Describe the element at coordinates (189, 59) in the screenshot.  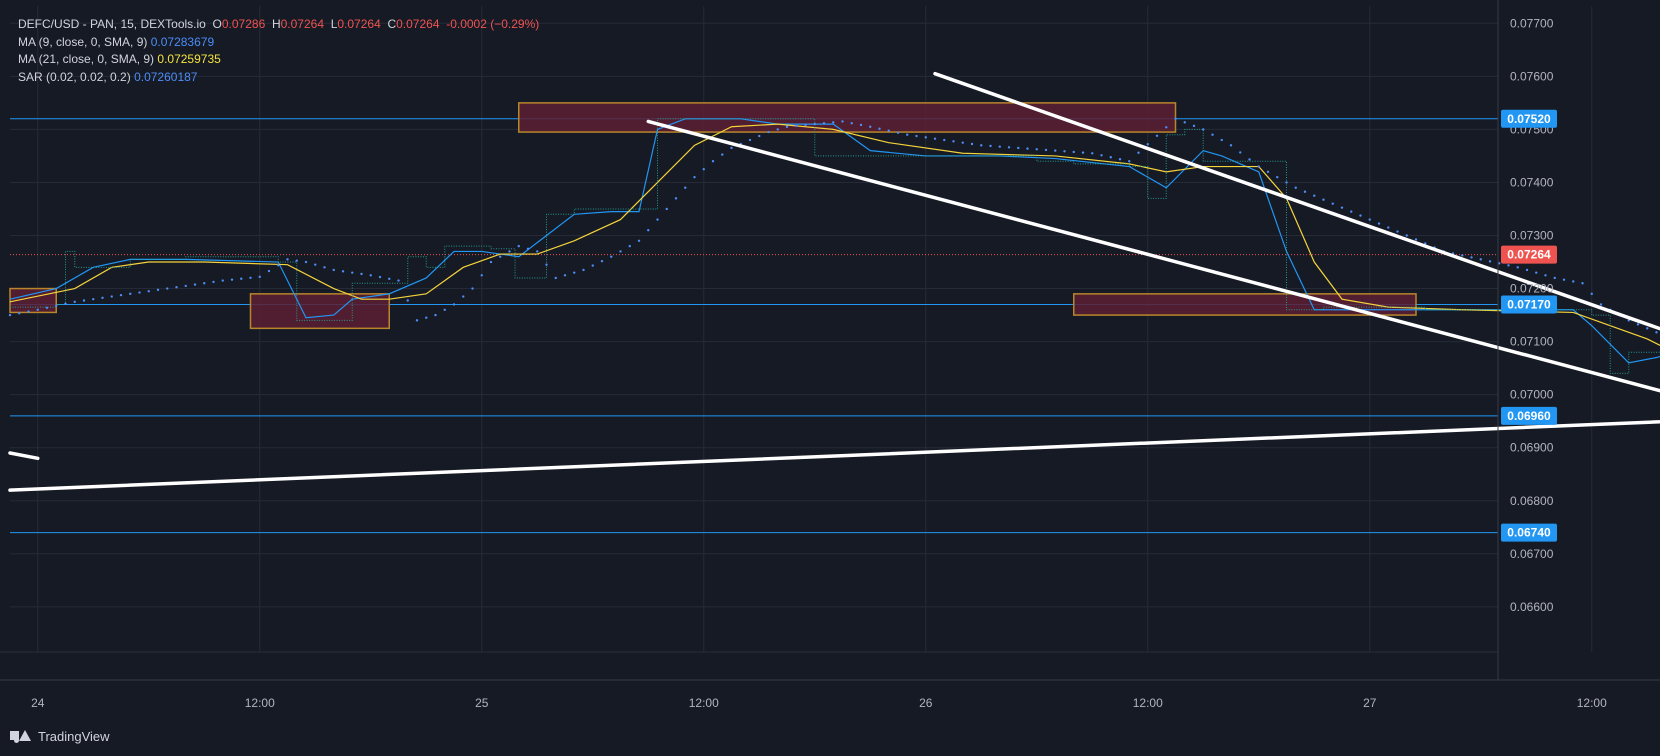
I see `ma21-value: 0.07259735` at that location.